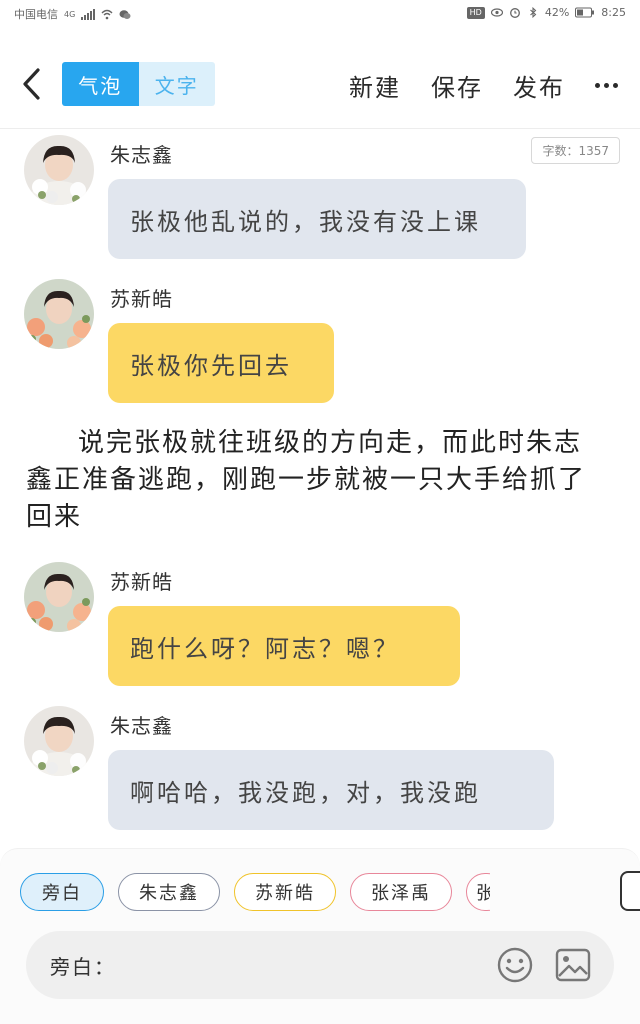 This screenshot has width=640, height=1024. I want to click on tab-bubble: 气泡, so click(100, 84).